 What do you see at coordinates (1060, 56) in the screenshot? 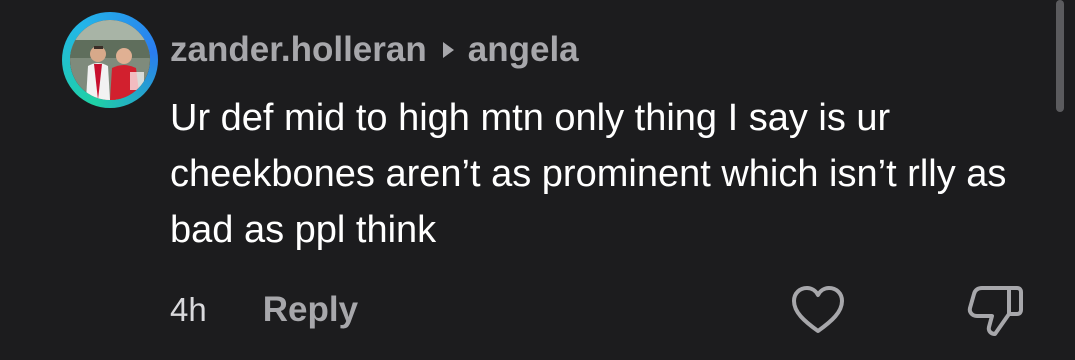
I see `scrollbar` at bounding box center [1060, 56].